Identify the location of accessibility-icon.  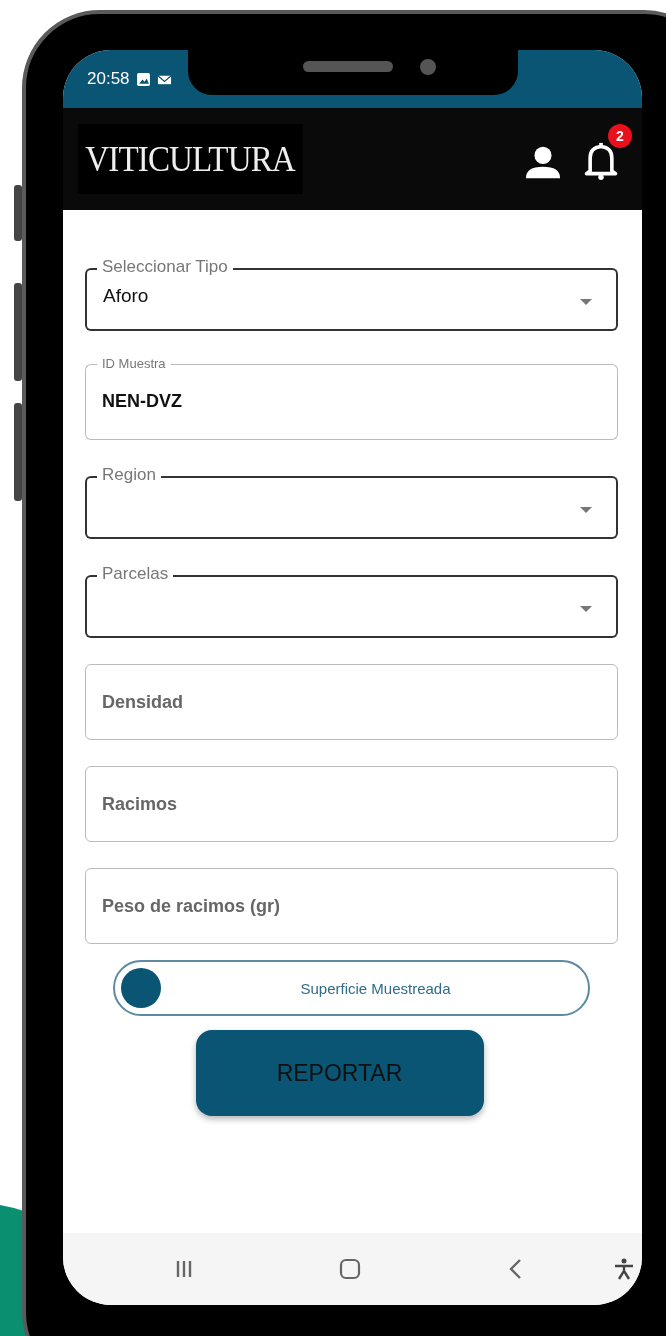
(624, 1269).